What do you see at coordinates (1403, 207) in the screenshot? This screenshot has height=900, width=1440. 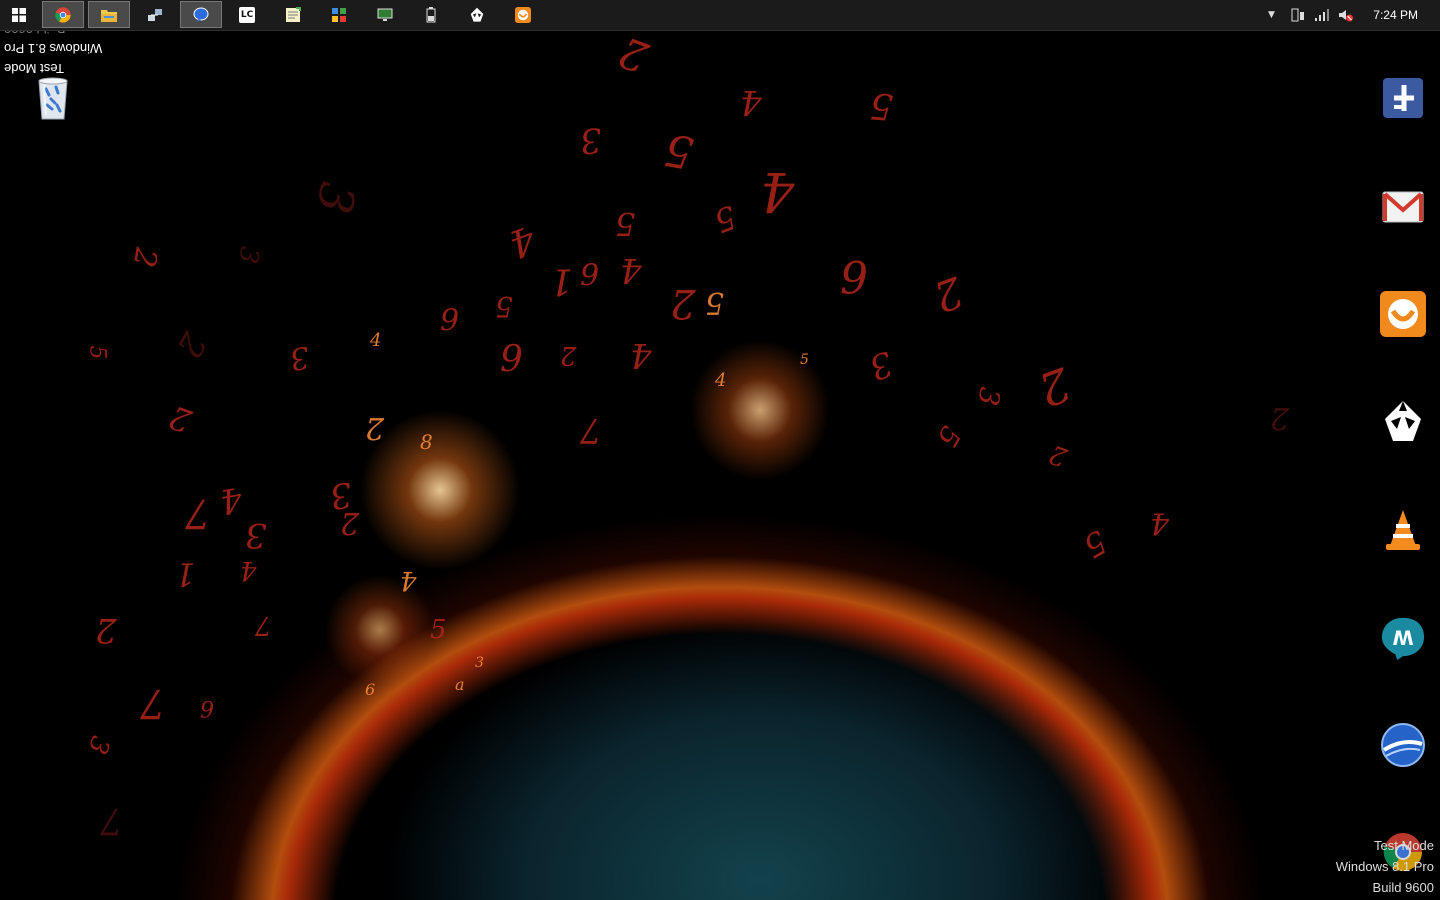 I see `mail-icon` at bounding box center [1403, 207].